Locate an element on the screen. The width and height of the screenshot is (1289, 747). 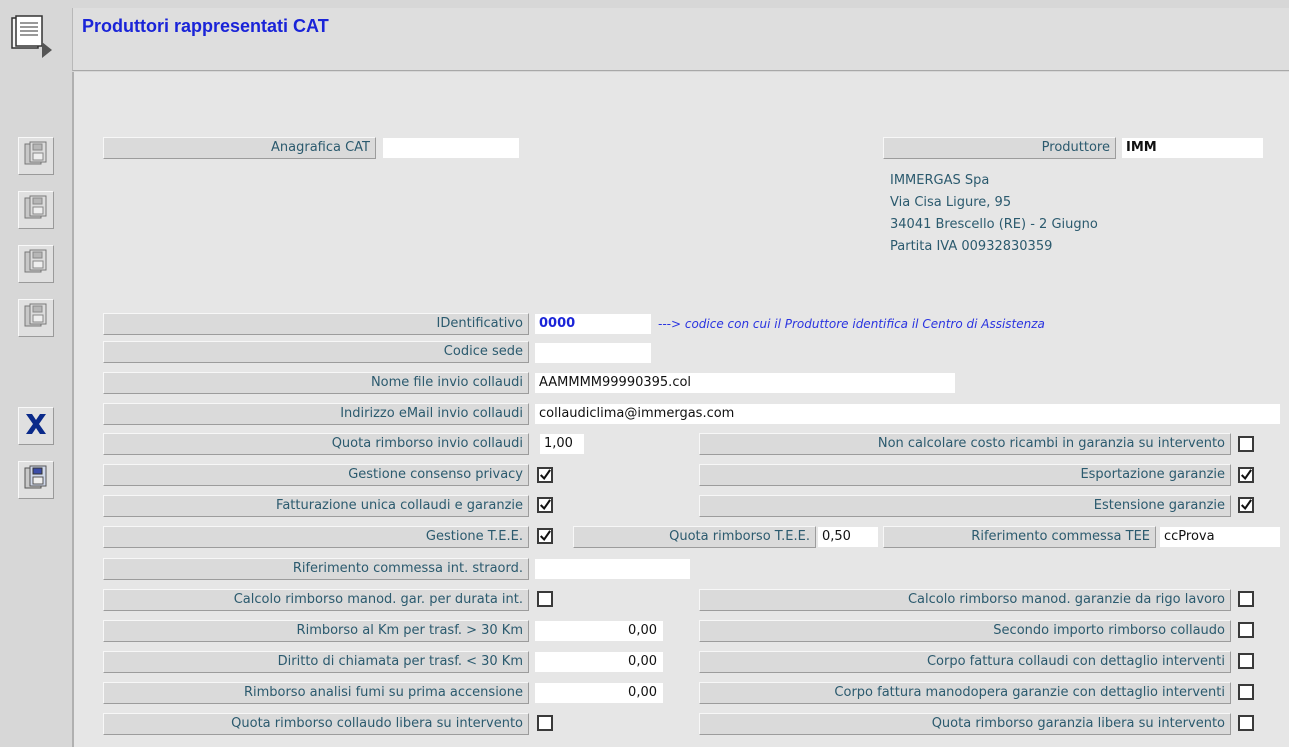
corpo-manodopera-checkbox is located at coordinates (1246, 692).